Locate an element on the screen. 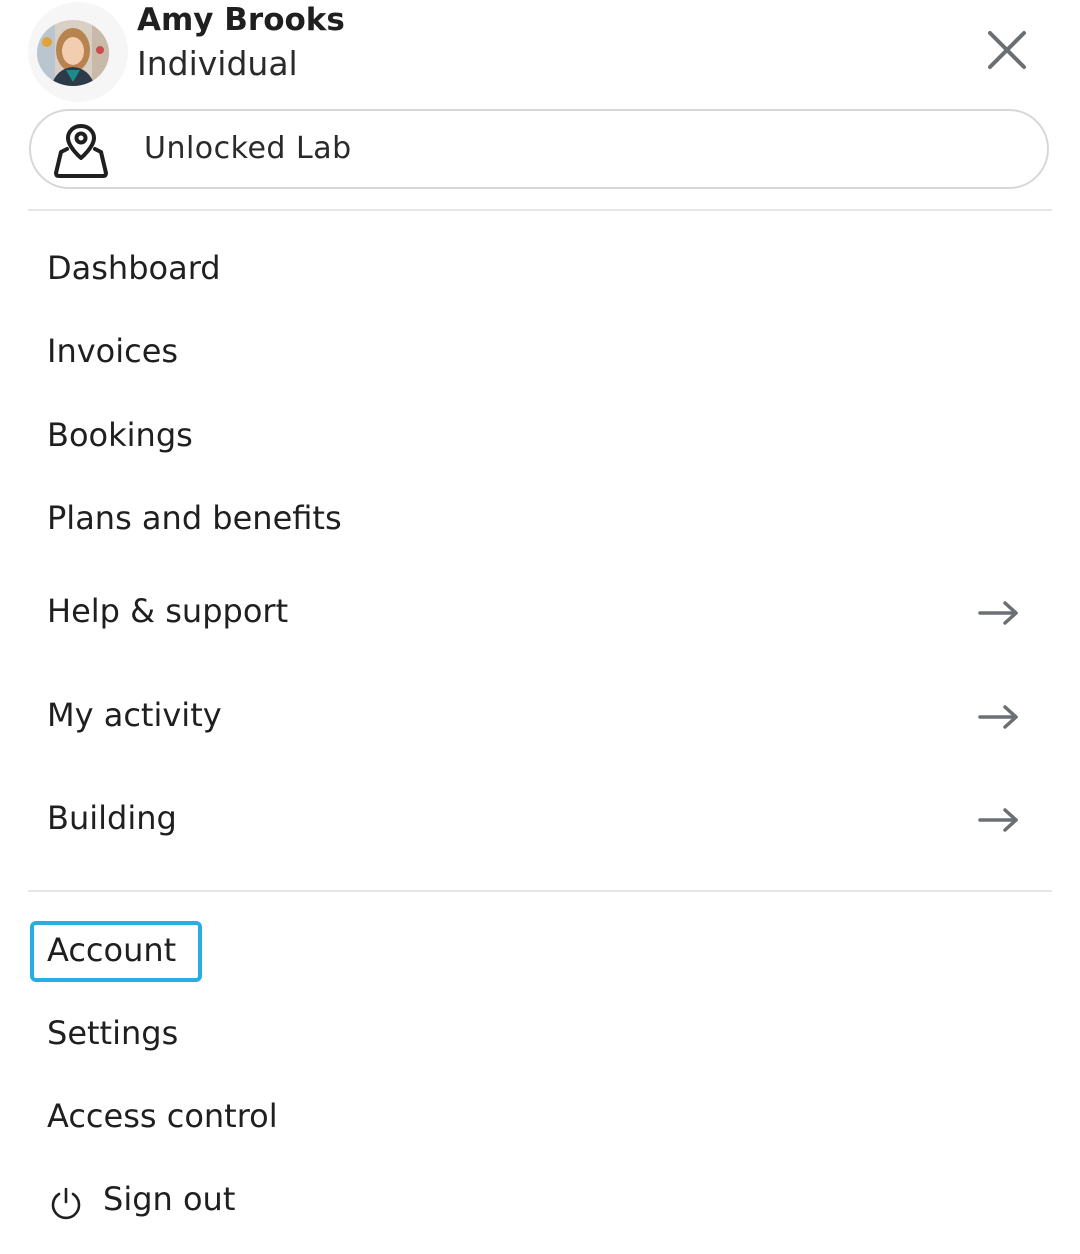  sign-out-button: Sign out is located at coordinates (540, 1201).